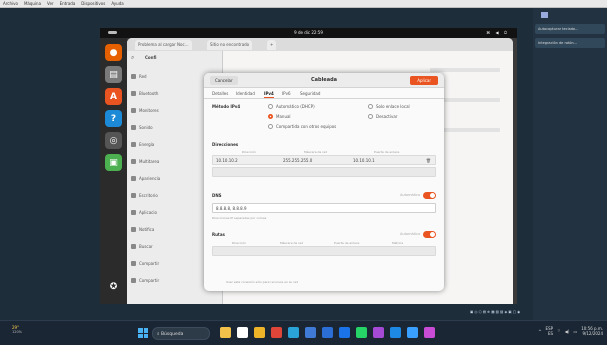 This screenshot has height=345, width=607. Describe the element at coordinates (592, 333) in the screenshot. I see `clock-date: 9/12/2024` at that location.